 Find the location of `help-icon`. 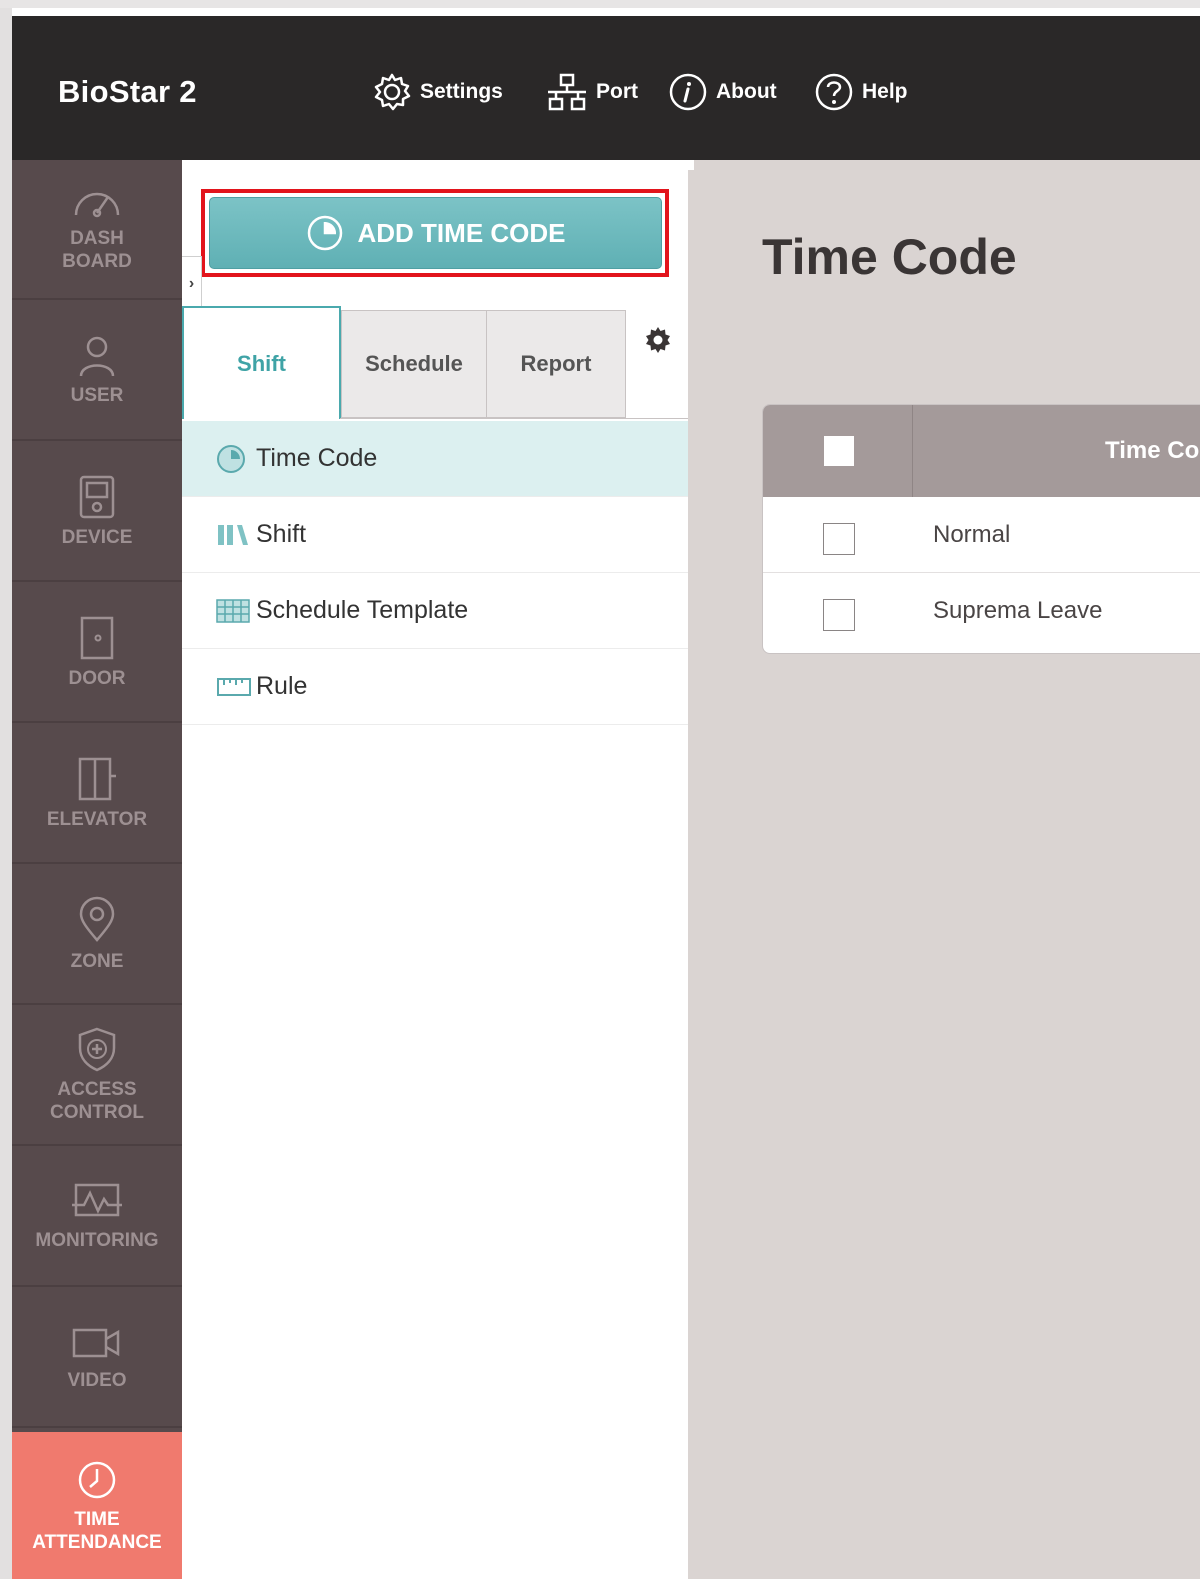

help-icon is located at coordinates (834, 92).